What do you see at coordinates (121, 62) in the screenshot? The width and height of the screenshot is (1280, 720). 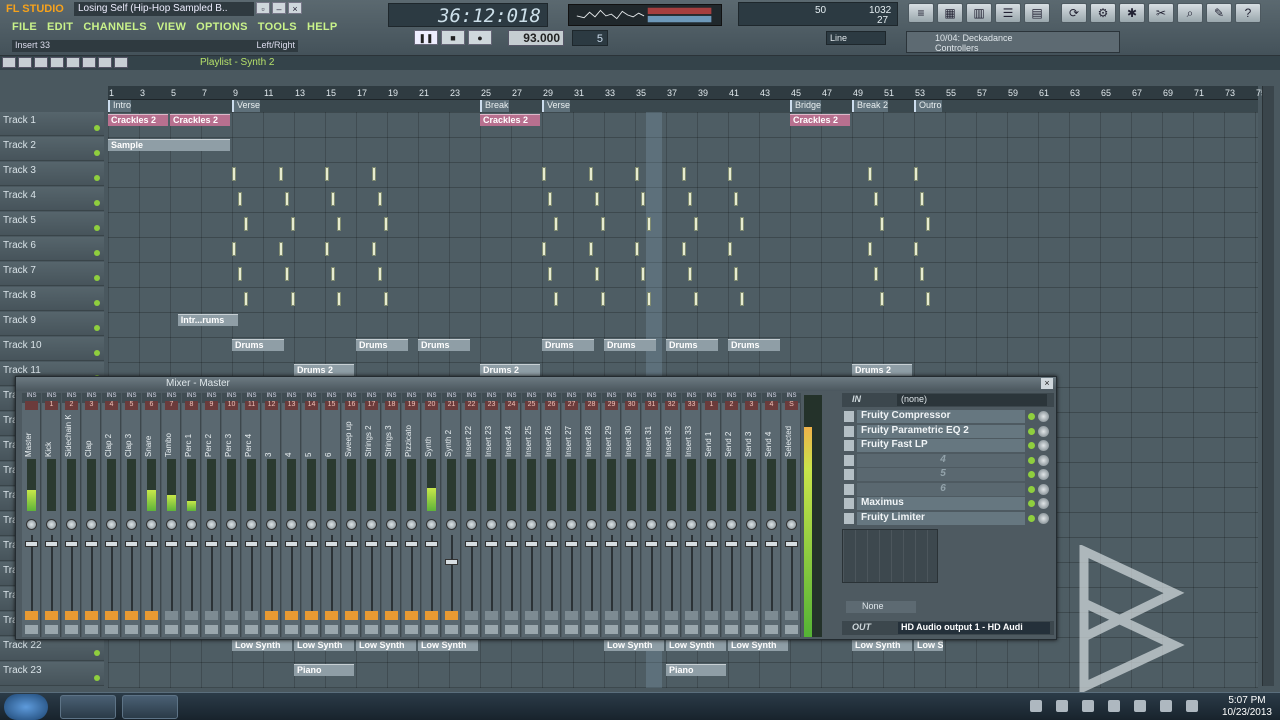 I see `playback-tool-icon` at bounding box center [121, 62].